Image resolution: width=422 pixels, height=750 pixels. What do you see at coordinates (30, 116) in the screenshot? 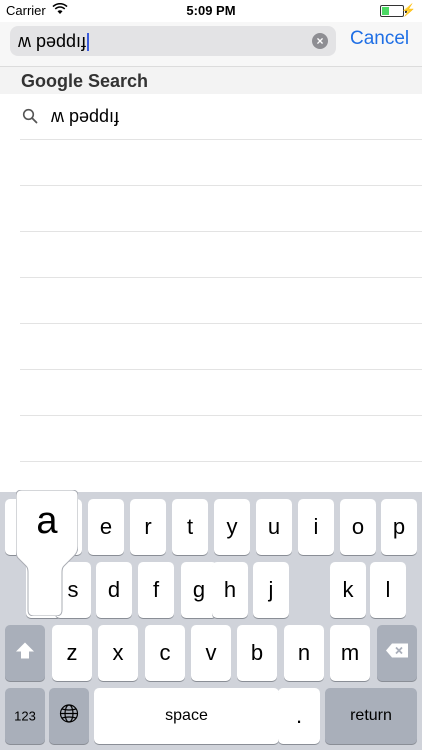
I see `search-icon` at bounding box center [30, 116].